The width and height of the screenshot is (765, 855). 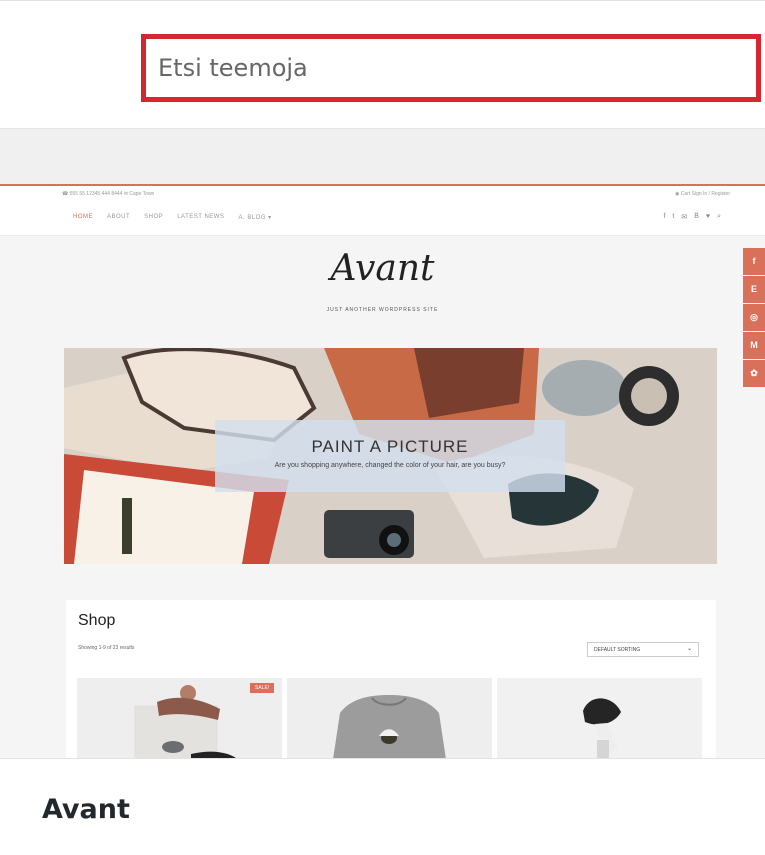 I want to click on primary-nav: HOME ABOUT SHOP LATEST NEWS A. BLOG ▾, so click(x=172, y=217).